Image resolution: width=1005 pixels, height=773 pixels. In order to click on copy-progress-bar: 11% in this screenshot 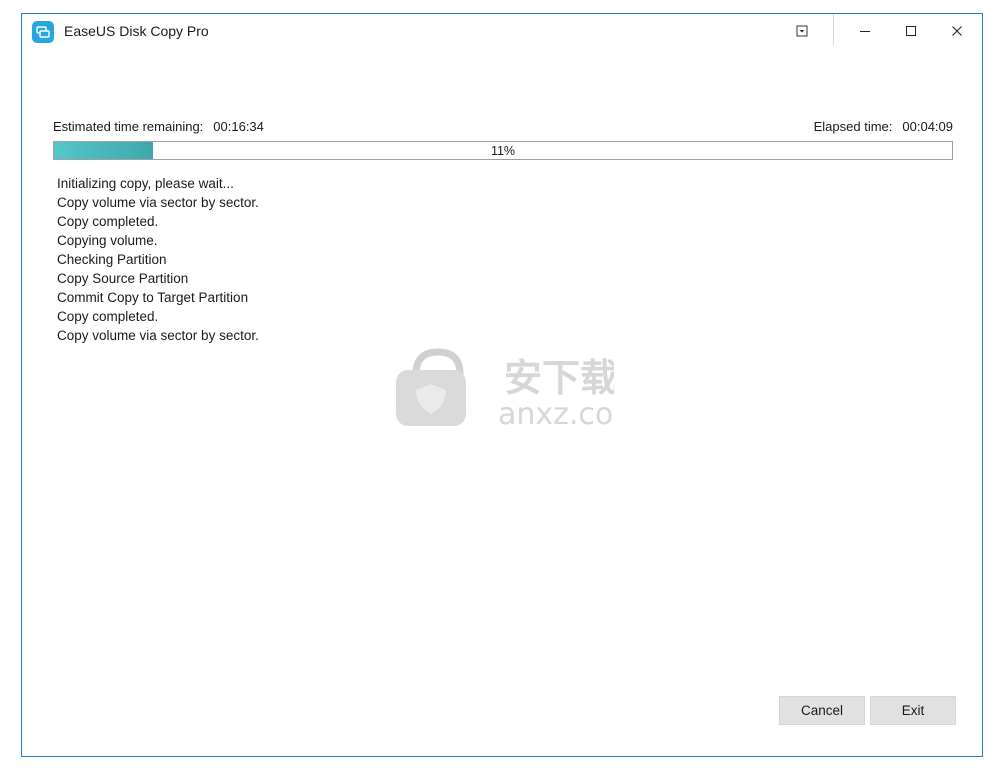, I will do `click(503, 150)`.